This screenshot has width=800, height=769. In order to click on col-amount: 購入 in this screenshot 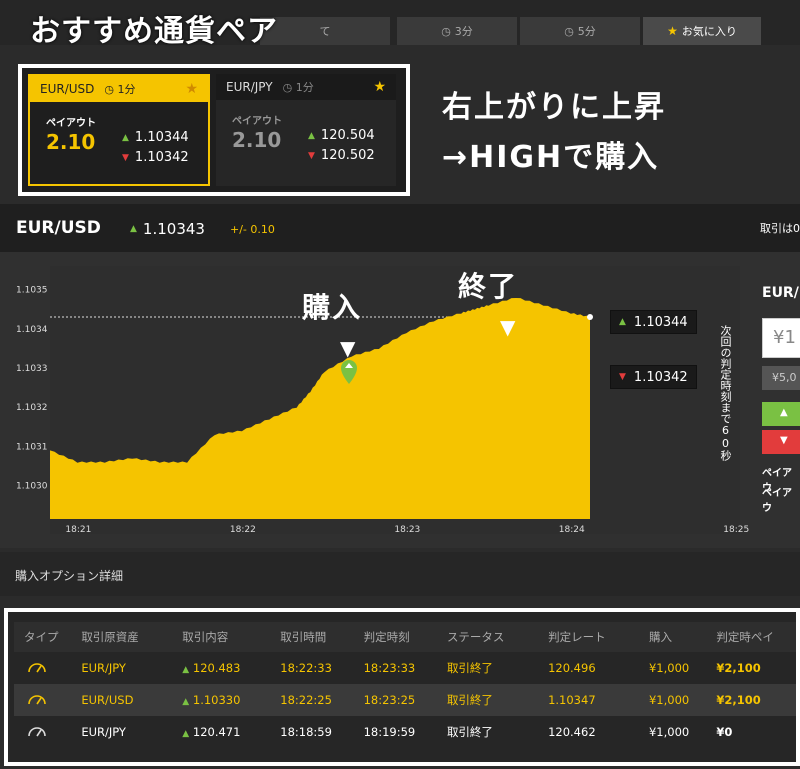, I will do `click(682, 637)`.